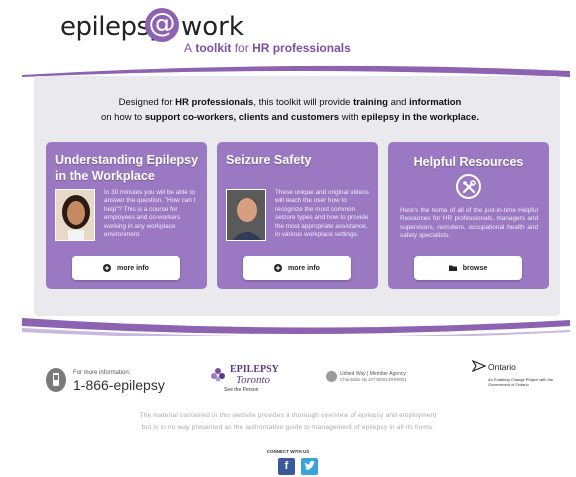 Image resolution: width=576 pixels, height=477 pixels. What do you see at coordinates (296, 327) in the screenshot?
I see `bottom-swoosh` at bounding box center [296, 327].